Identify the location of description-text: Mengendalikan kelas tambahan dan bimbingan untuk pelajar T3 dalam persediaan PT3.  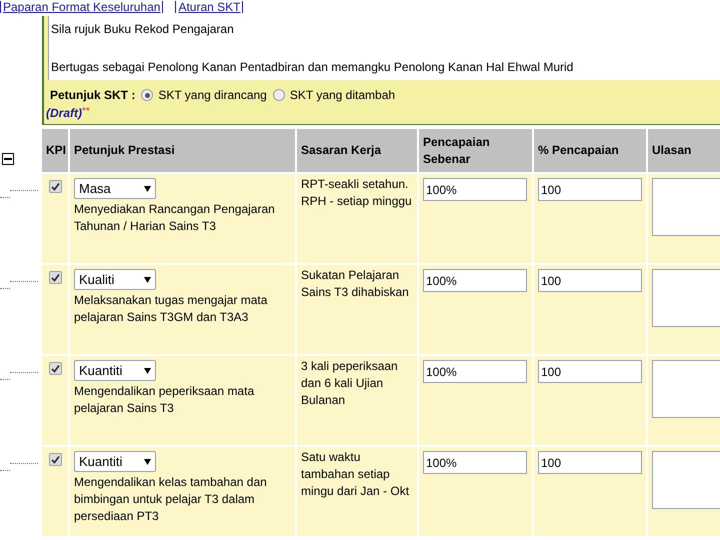
(171, 499).